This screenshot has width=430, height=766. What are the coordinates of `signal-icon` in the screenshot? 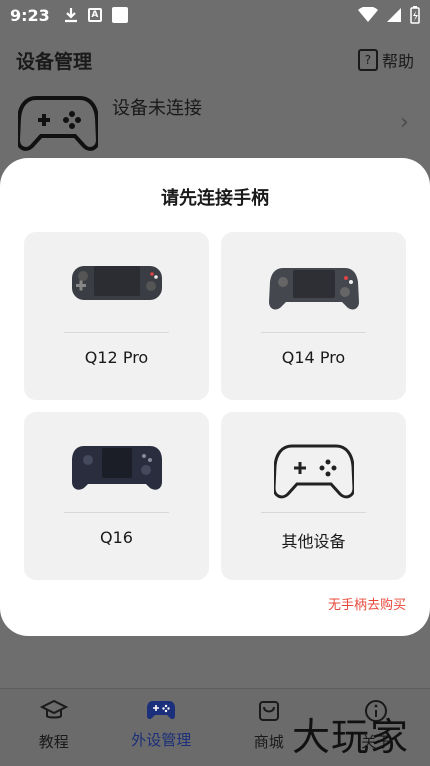 It's located at (394, 15).